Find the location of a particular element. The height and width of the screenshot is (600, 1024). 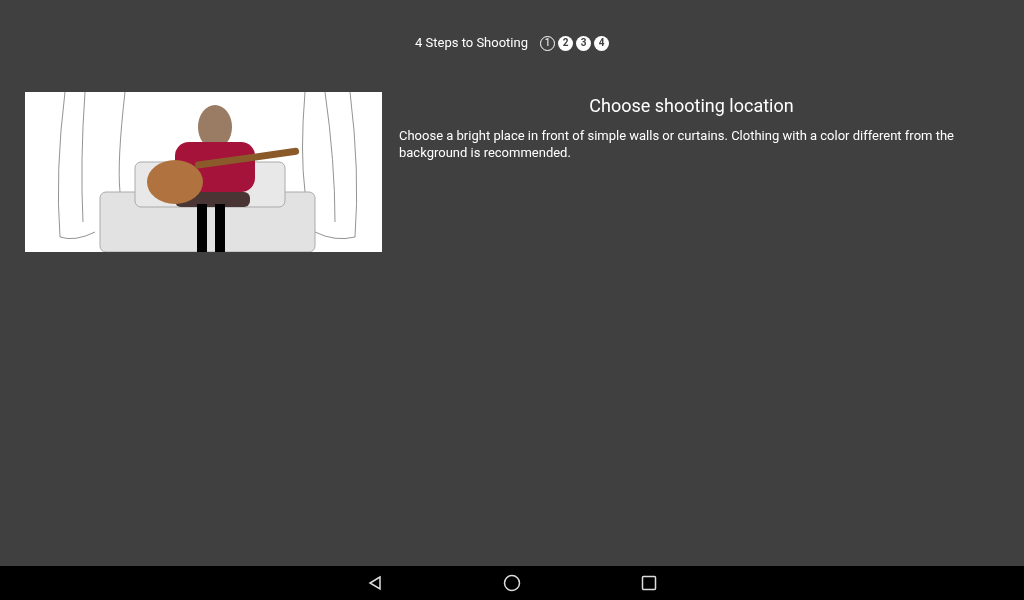

back-icon is located at coordinates (375, 583).